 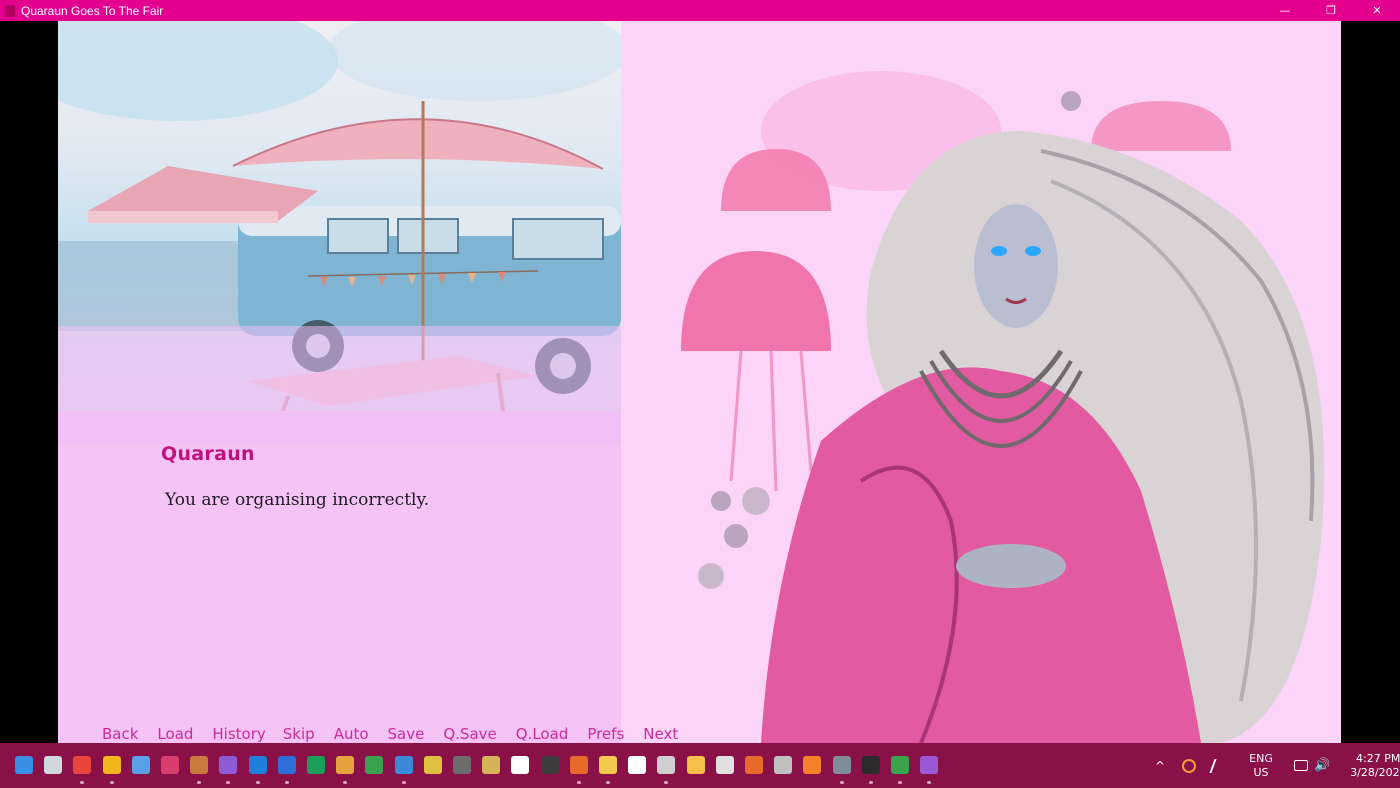 I want to click on start-icon, so click(x=24, y=765).